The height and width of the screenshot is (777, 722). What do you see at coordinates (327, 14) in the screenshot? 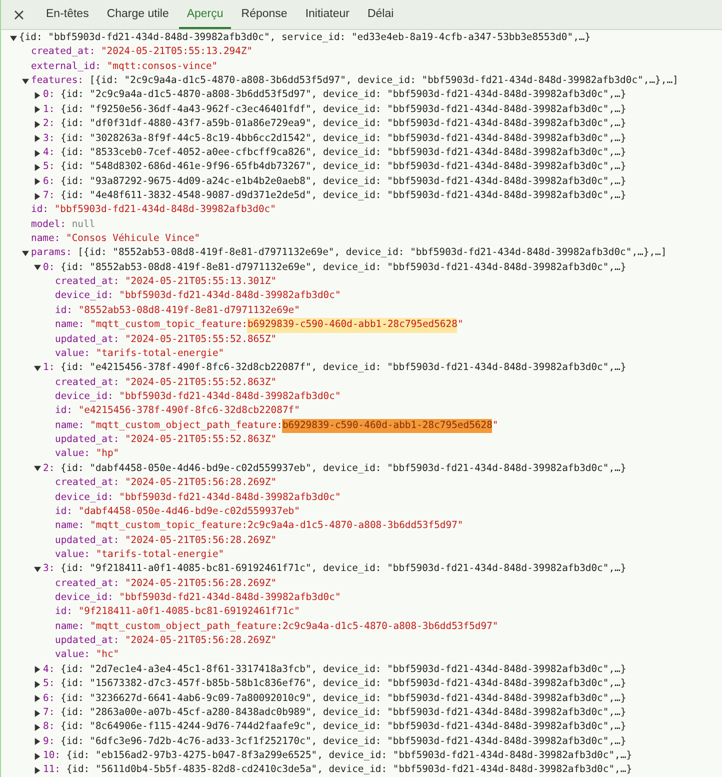
I see `tab: Initiateur` at bounding box center [327, 14].